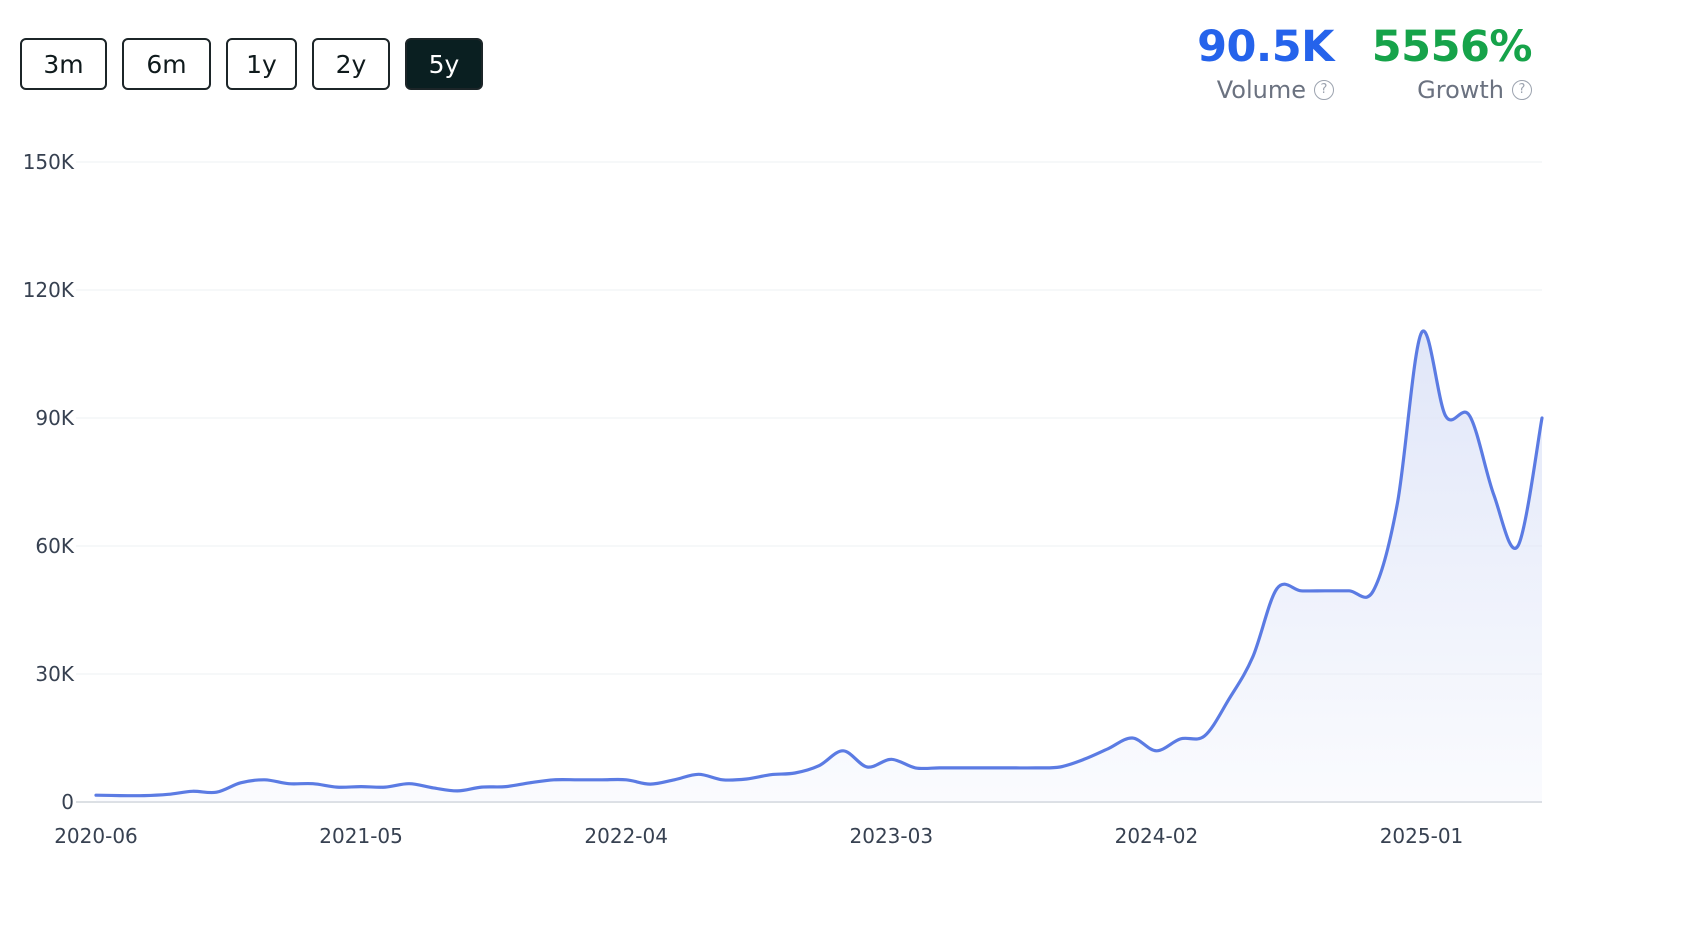 This screenshot has height=946, width=1690. Describe the element at coordinates (49, 162) in the screenshot. I see `y-tick-label: 150K` at that location.